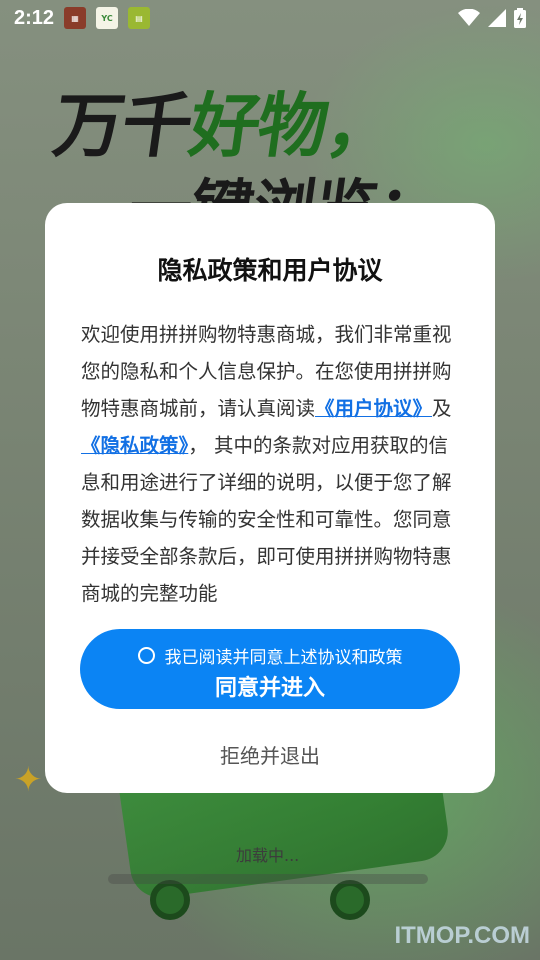  I want to click on agree-and-enter-button: 我已阅读并同意上述协议和政策 同意并进入, so click(270, 669).